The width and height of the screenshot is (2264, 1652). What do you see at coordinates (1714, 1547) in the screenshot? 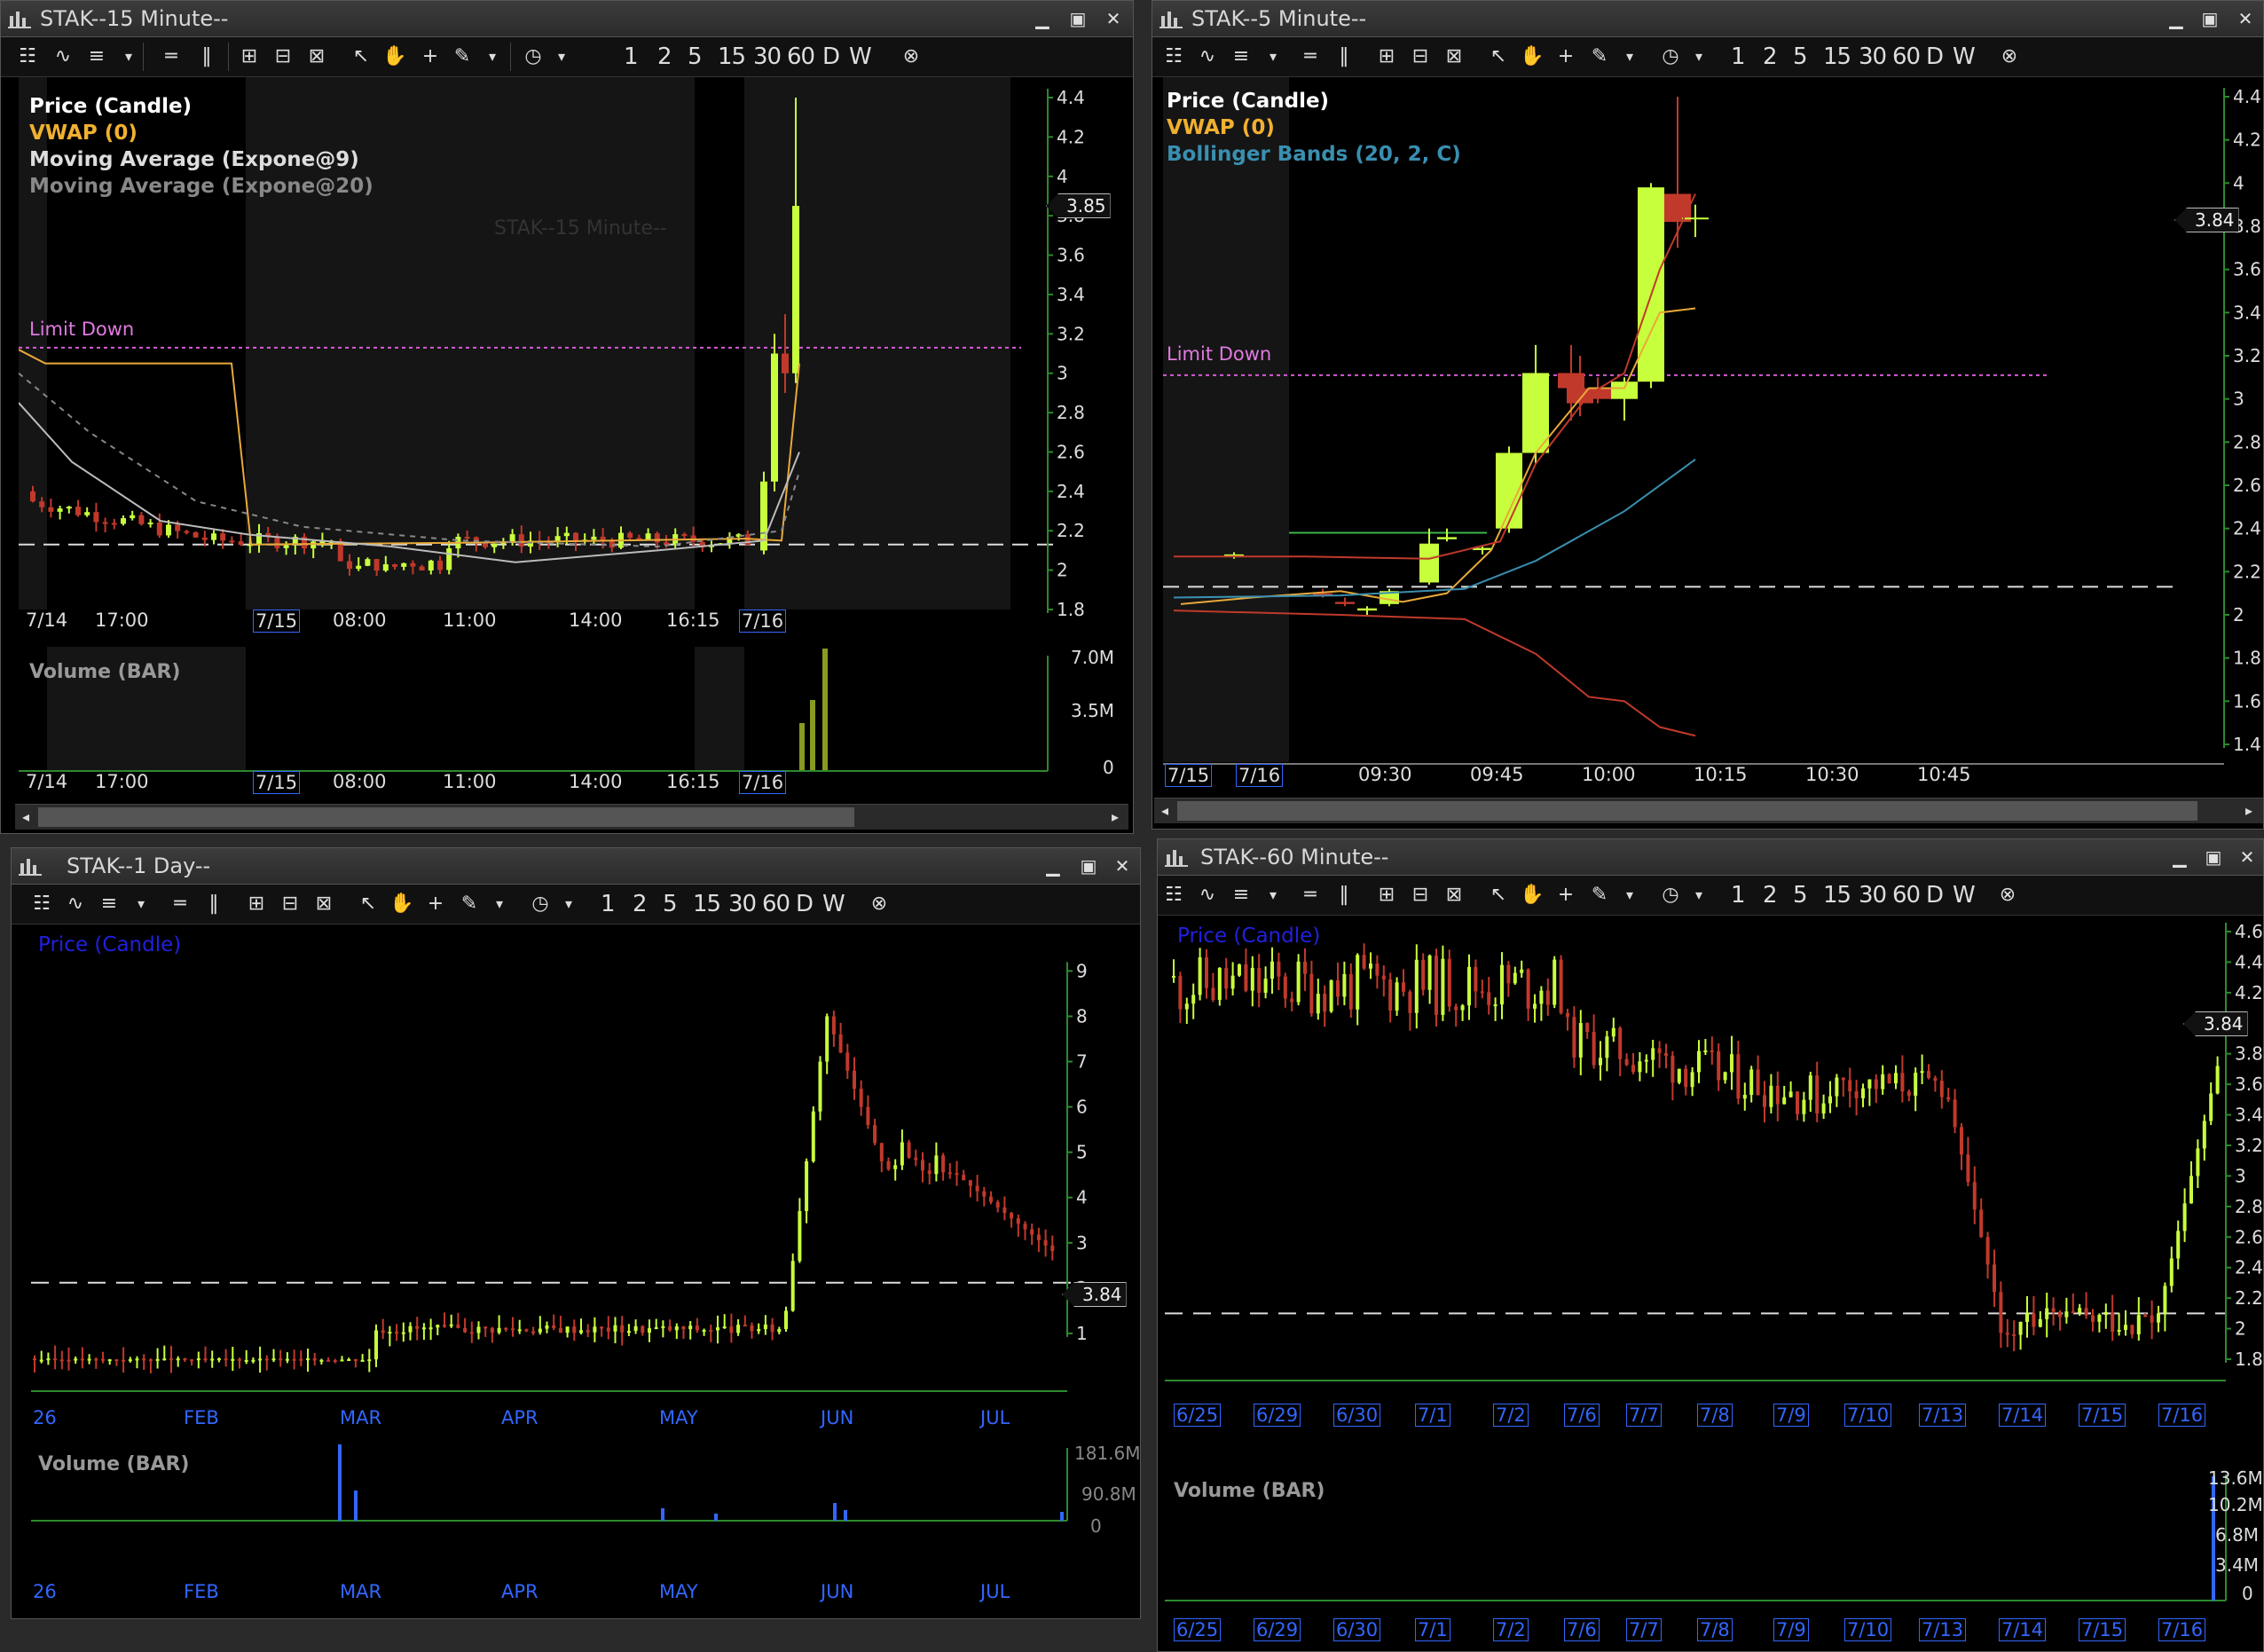
I see `volume-panel: Volume (BAR) 13.6M 10.2M 6.8M 3.4M 0` at bounding box center [1714, 1547].